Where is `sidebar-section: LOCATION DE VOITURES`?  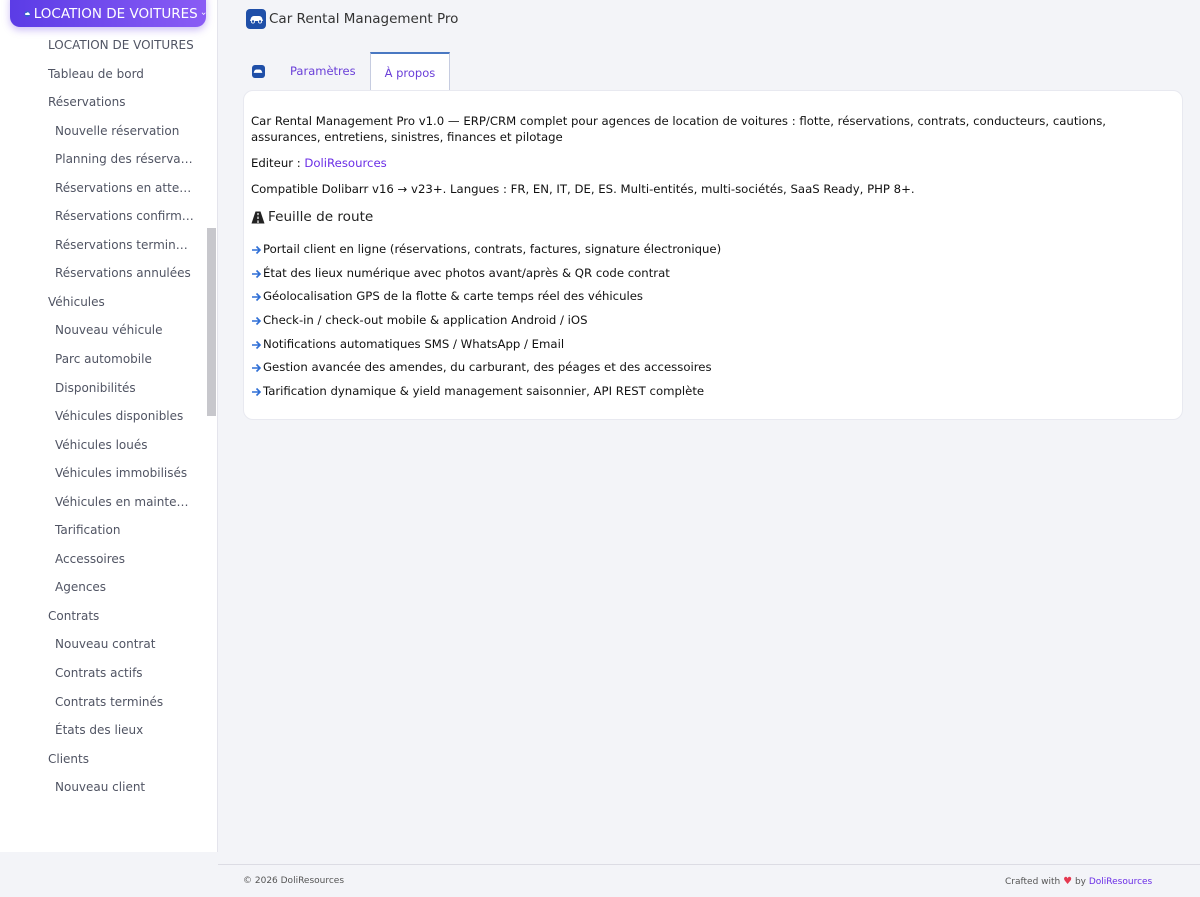 sidebar-section: LOCATION DE VOITURES is located at coordinates (103, 45).